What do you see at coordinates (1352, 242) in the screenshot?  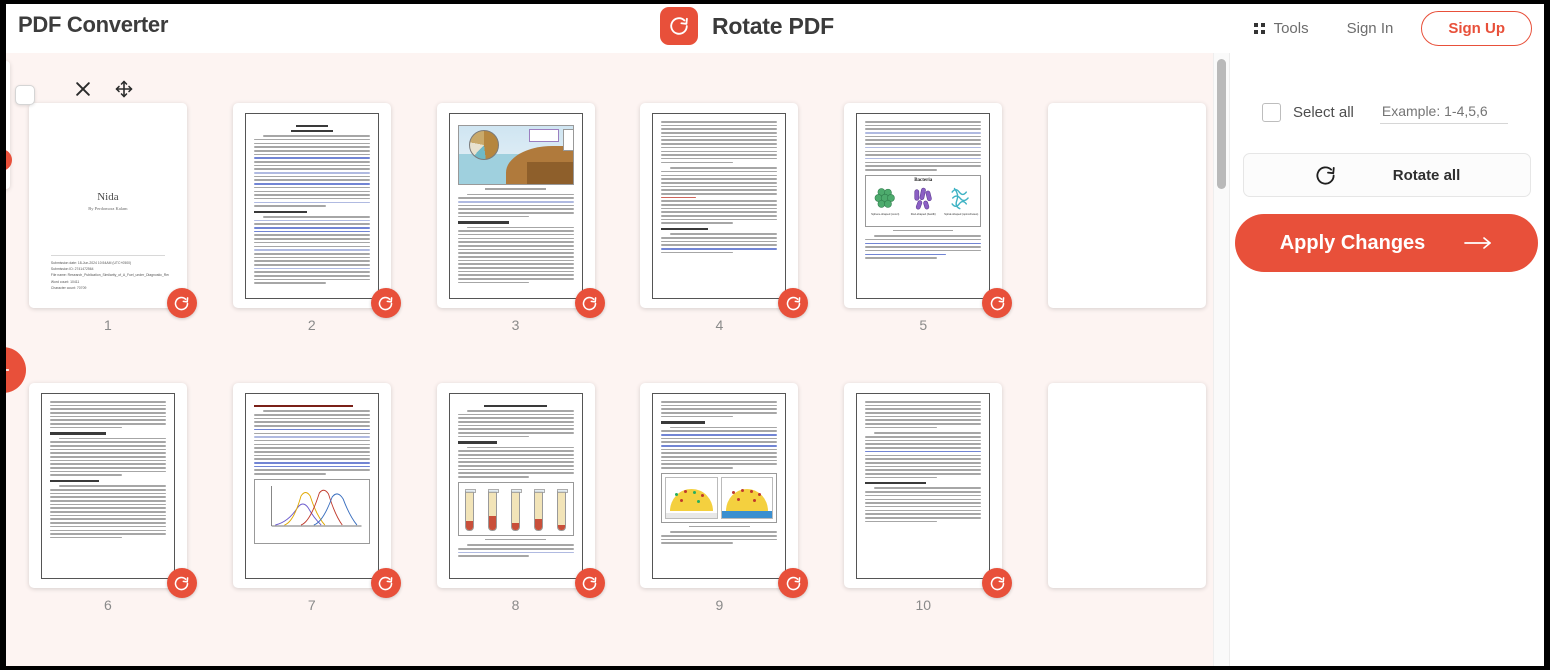 I see `apply-changes-label: Apply Changes` at bounding box center [1352, 242].